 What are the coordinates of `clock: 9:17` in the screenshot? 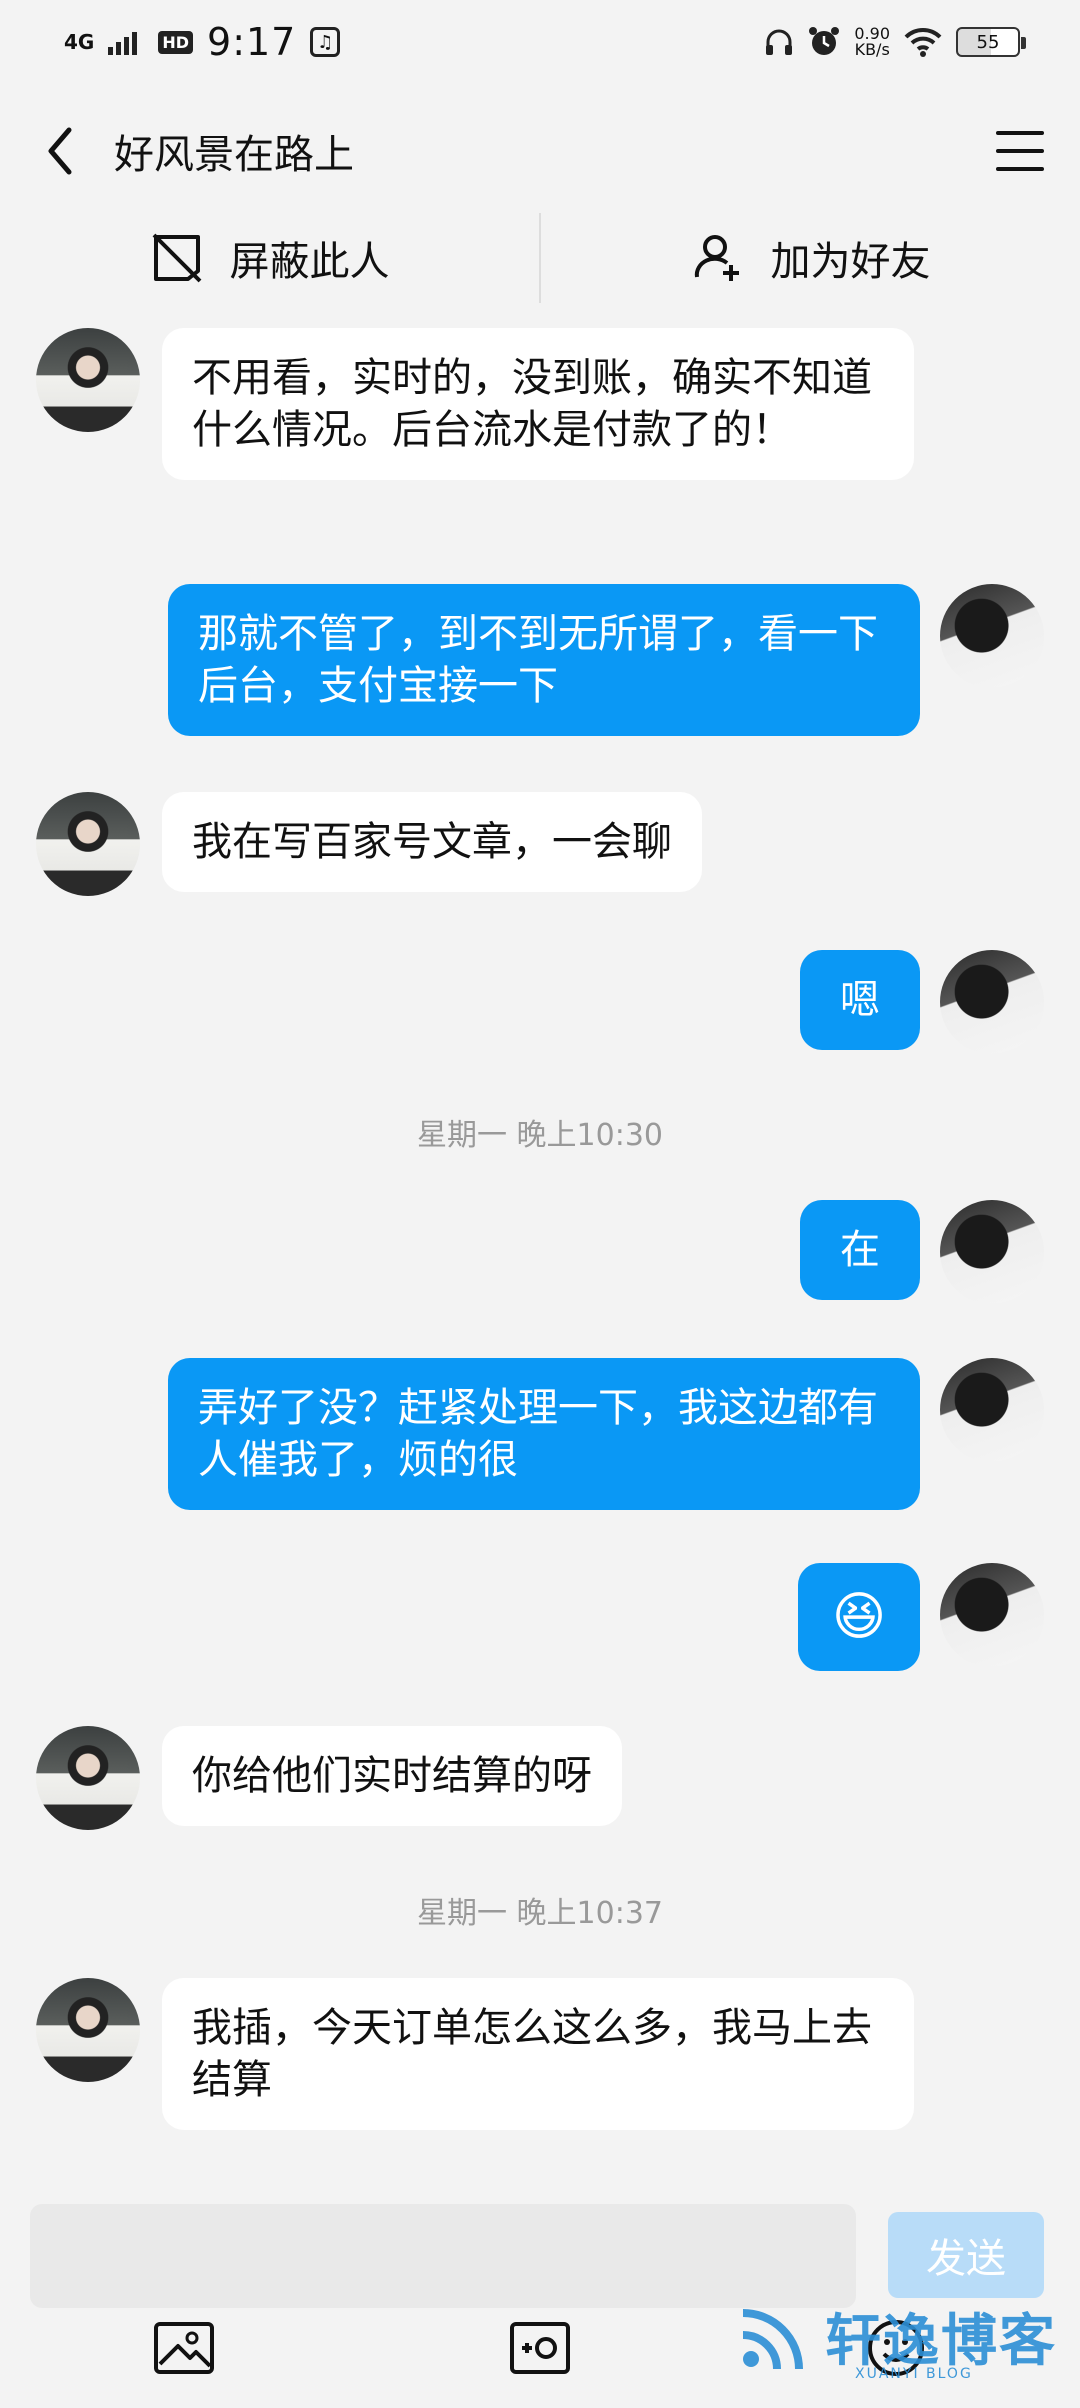 It's located at (252, 42).